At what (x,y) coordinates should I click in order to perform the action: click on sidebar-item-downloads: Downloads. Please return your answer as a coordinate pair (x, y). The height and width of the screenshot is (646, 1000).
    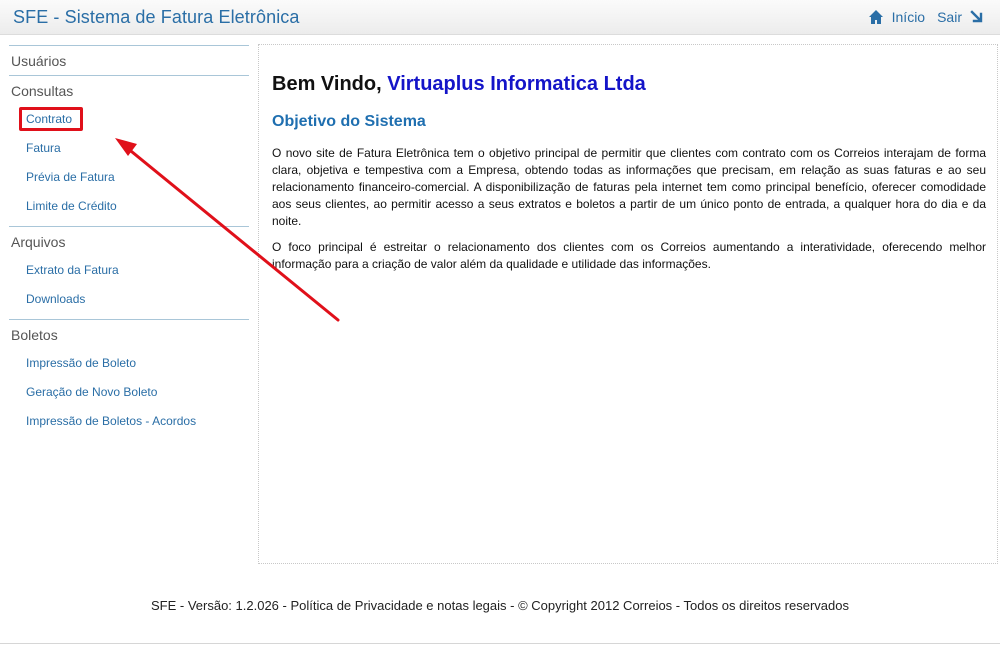
    Looking at the image, I should click on (129, 299).